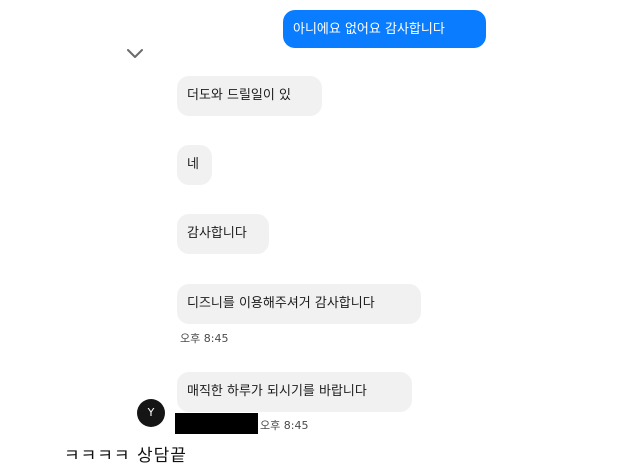 The image size is (640, 469). I want to click on incoming-message-text: 네, so click(193, 164).